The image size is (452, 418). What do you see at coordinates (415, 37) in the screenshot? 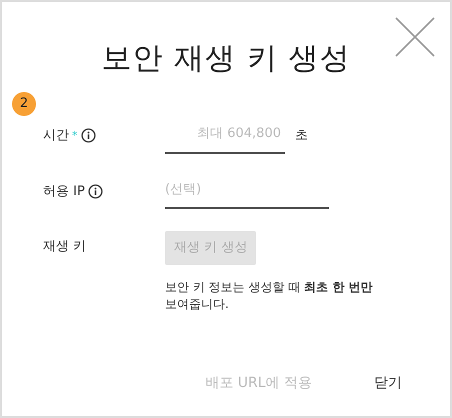
I see `close-button` at bounding box center [415, 37].